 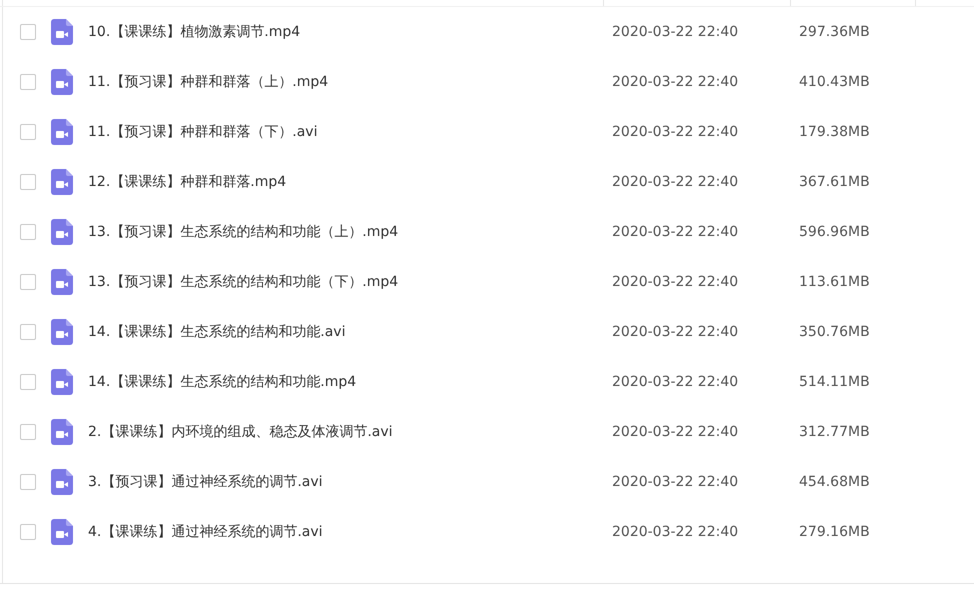 I want to click on file-name: 11.【预习课】种群和群落（下）.avi, so click(x=350, y=132).